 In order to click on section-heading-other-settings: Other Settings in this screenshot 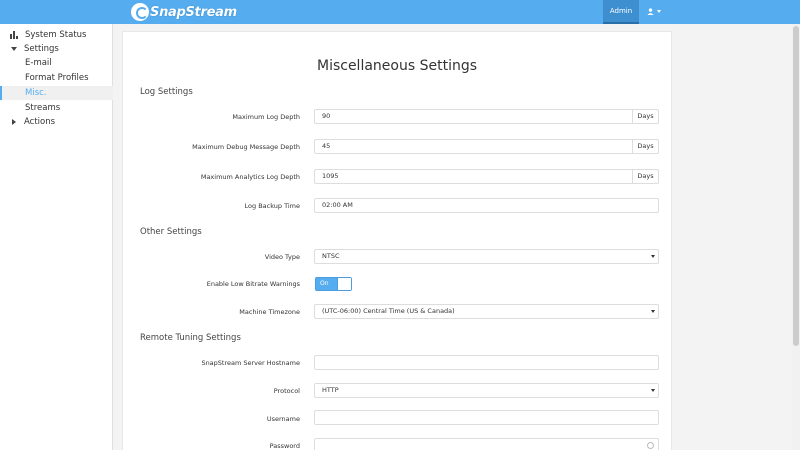, I will do `click(171, 232)`.